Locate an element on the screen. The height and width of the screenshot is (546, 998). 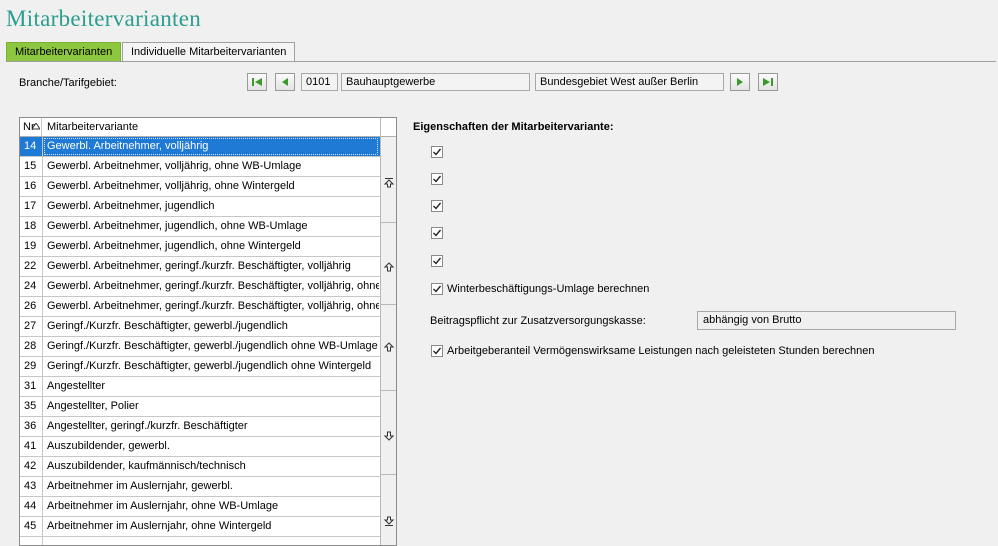
sort-ascending-icon is located at coordinates (36, 126).